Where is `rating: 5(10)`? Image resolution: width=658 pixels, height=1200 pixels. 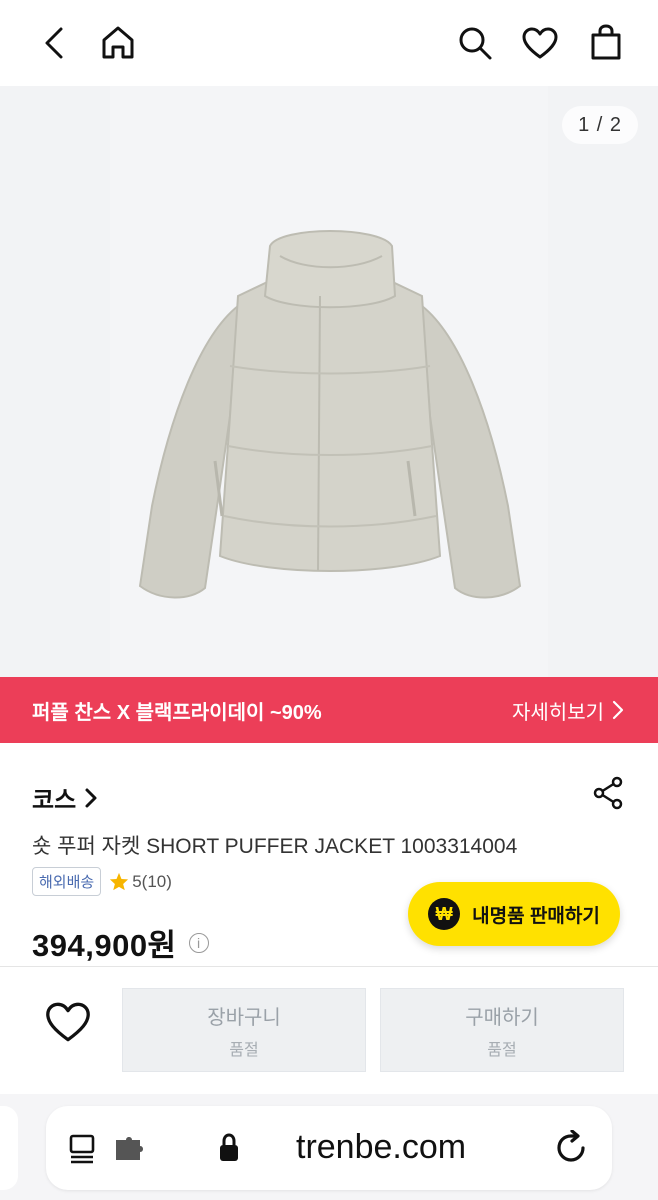
rating: 5(10) is located at coordinates (140, 882).